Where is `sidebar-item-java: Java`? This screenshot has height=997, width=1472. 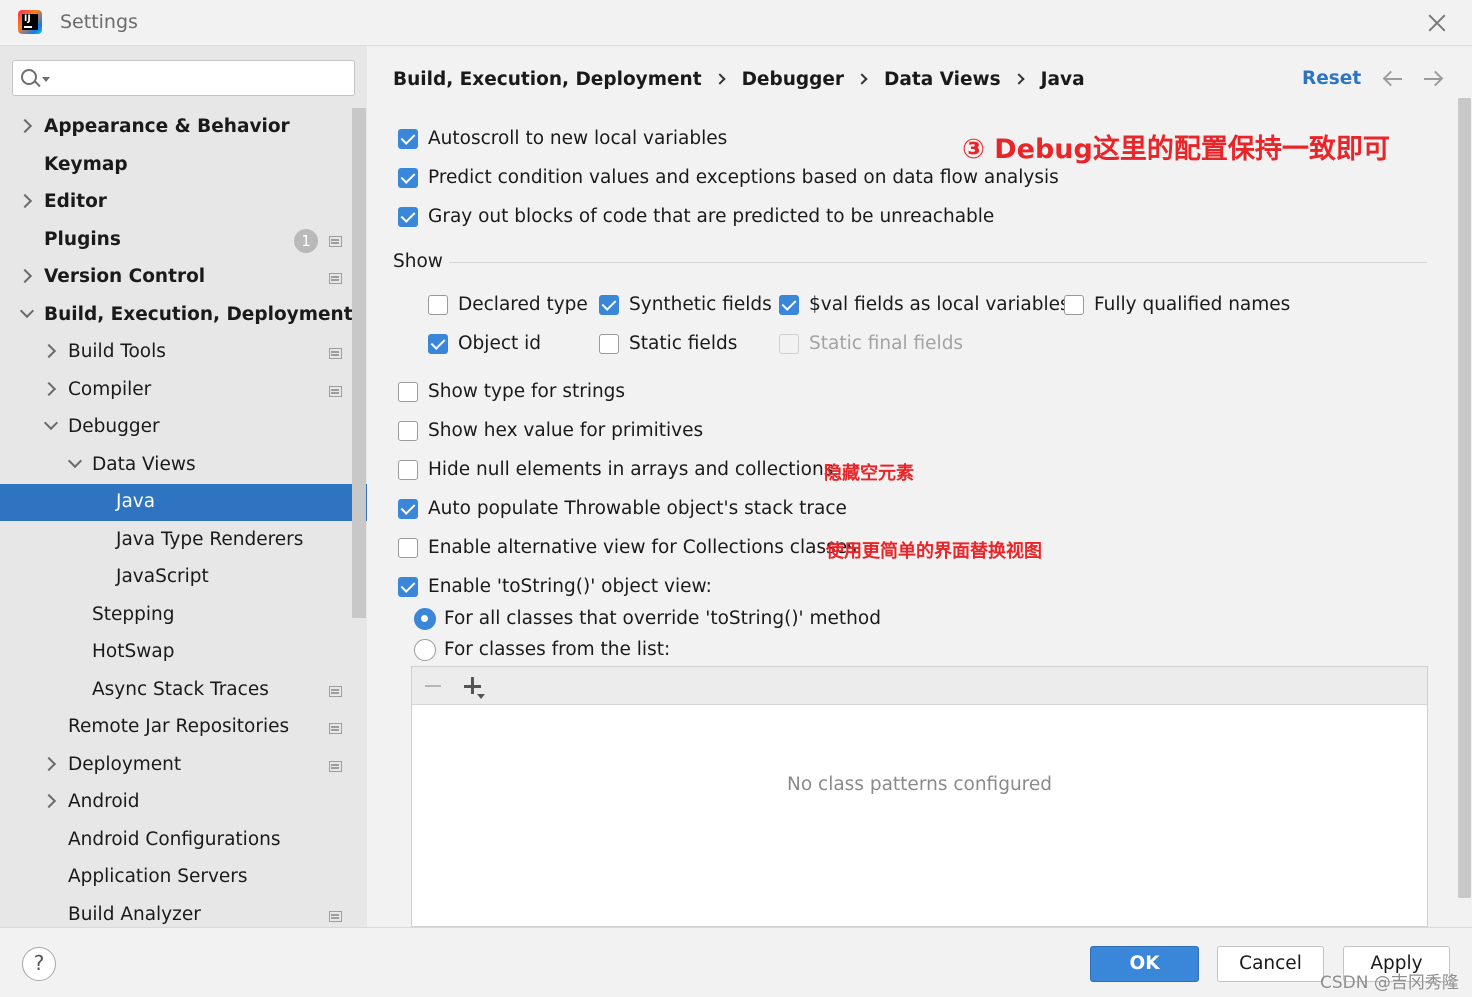 sidebar-item-java: Java is located at coordinates (183, 502).